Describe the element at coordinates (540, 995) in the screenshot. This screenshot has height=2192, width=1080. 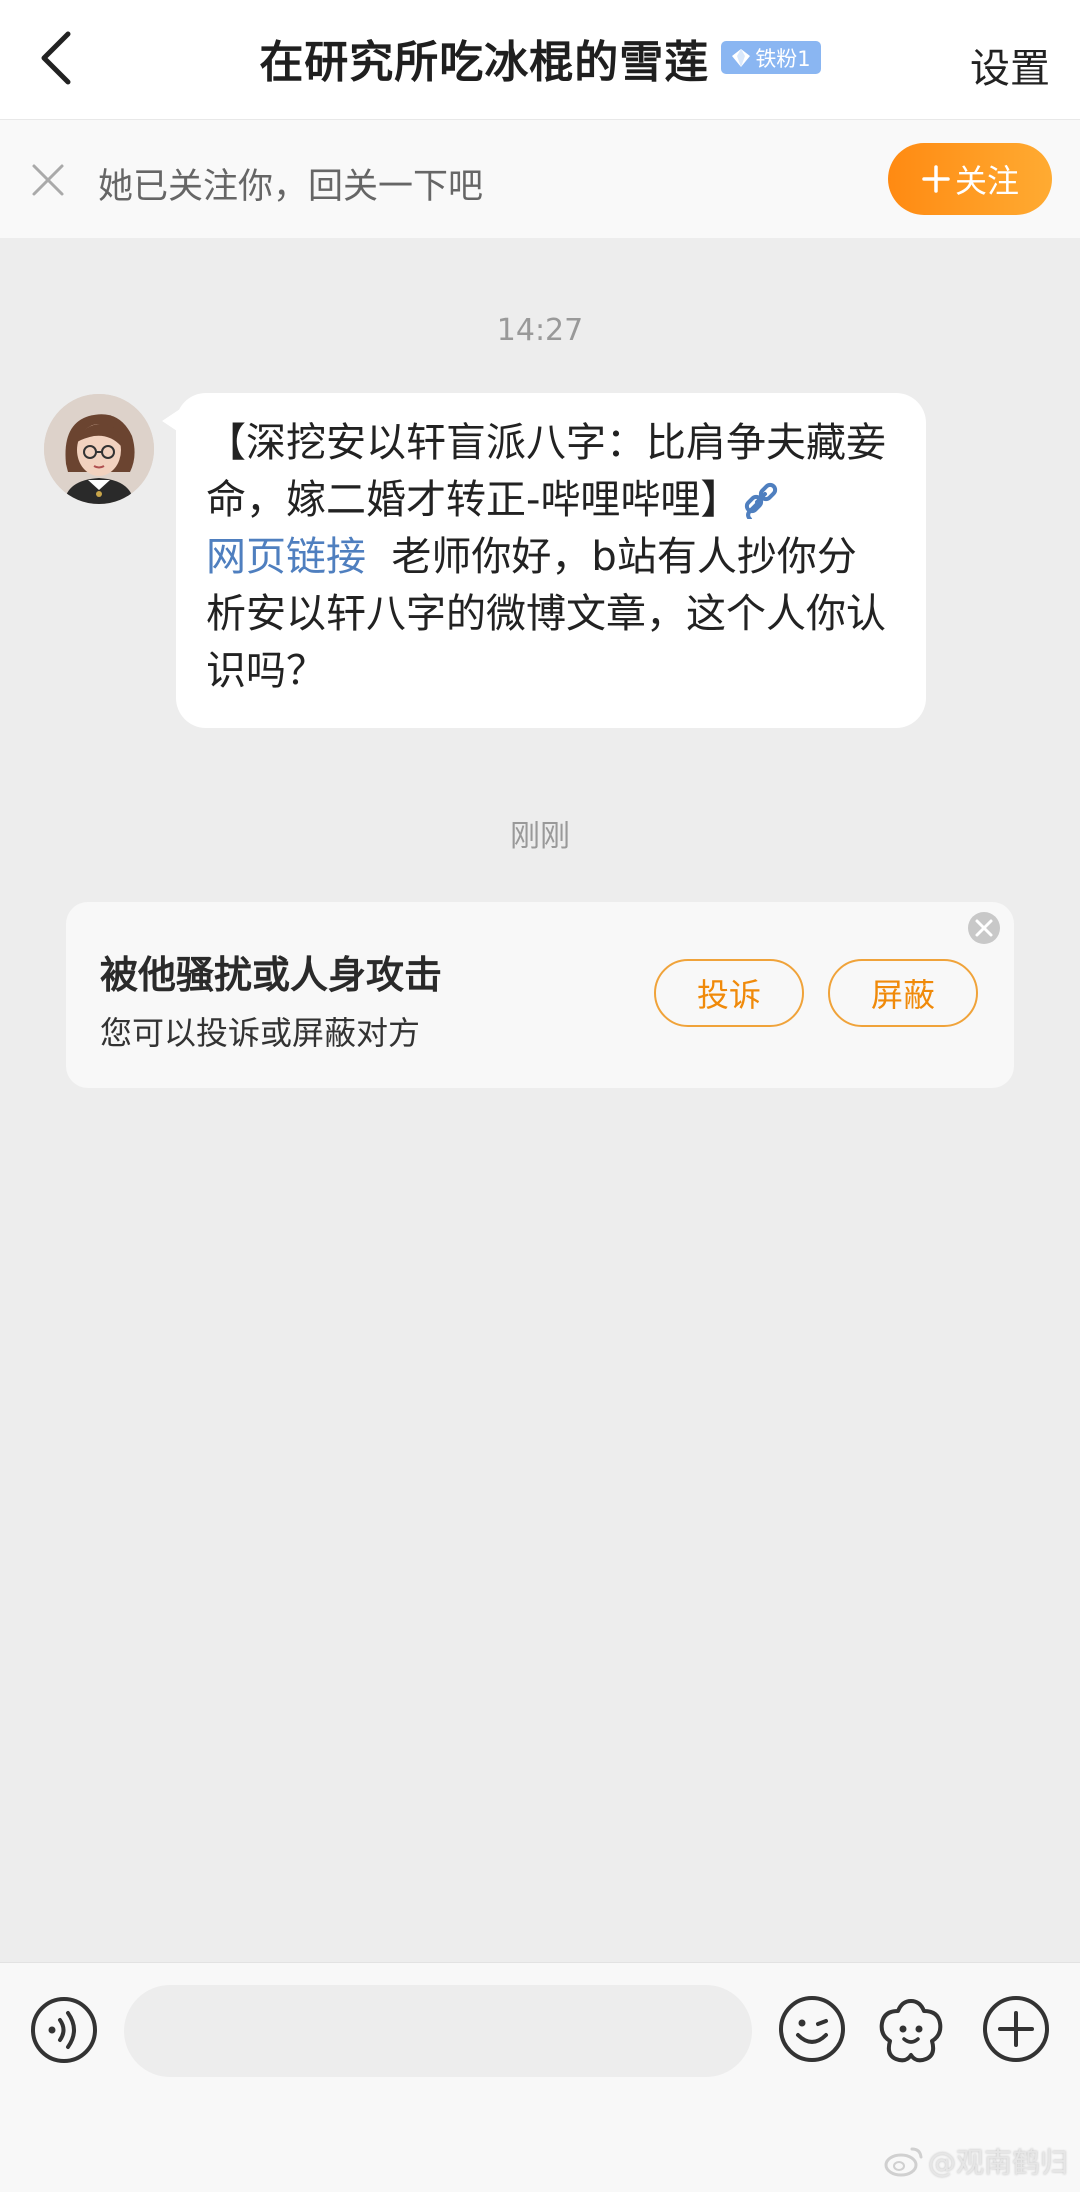
I see `harassment-report-card: 被他骚扰或人身攻击 您可以投诉或屏蔽对方 投诉 屏蔽` at that location.